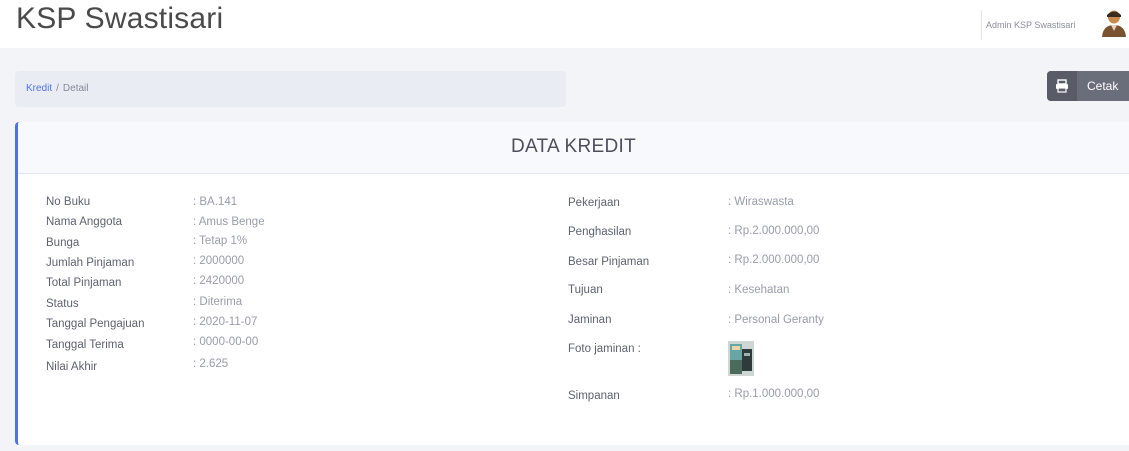 The width and height of the screenshot is (1129, 451). I want to click on field-value-nama-anggota: : Amus Benge, so click(229, 222).